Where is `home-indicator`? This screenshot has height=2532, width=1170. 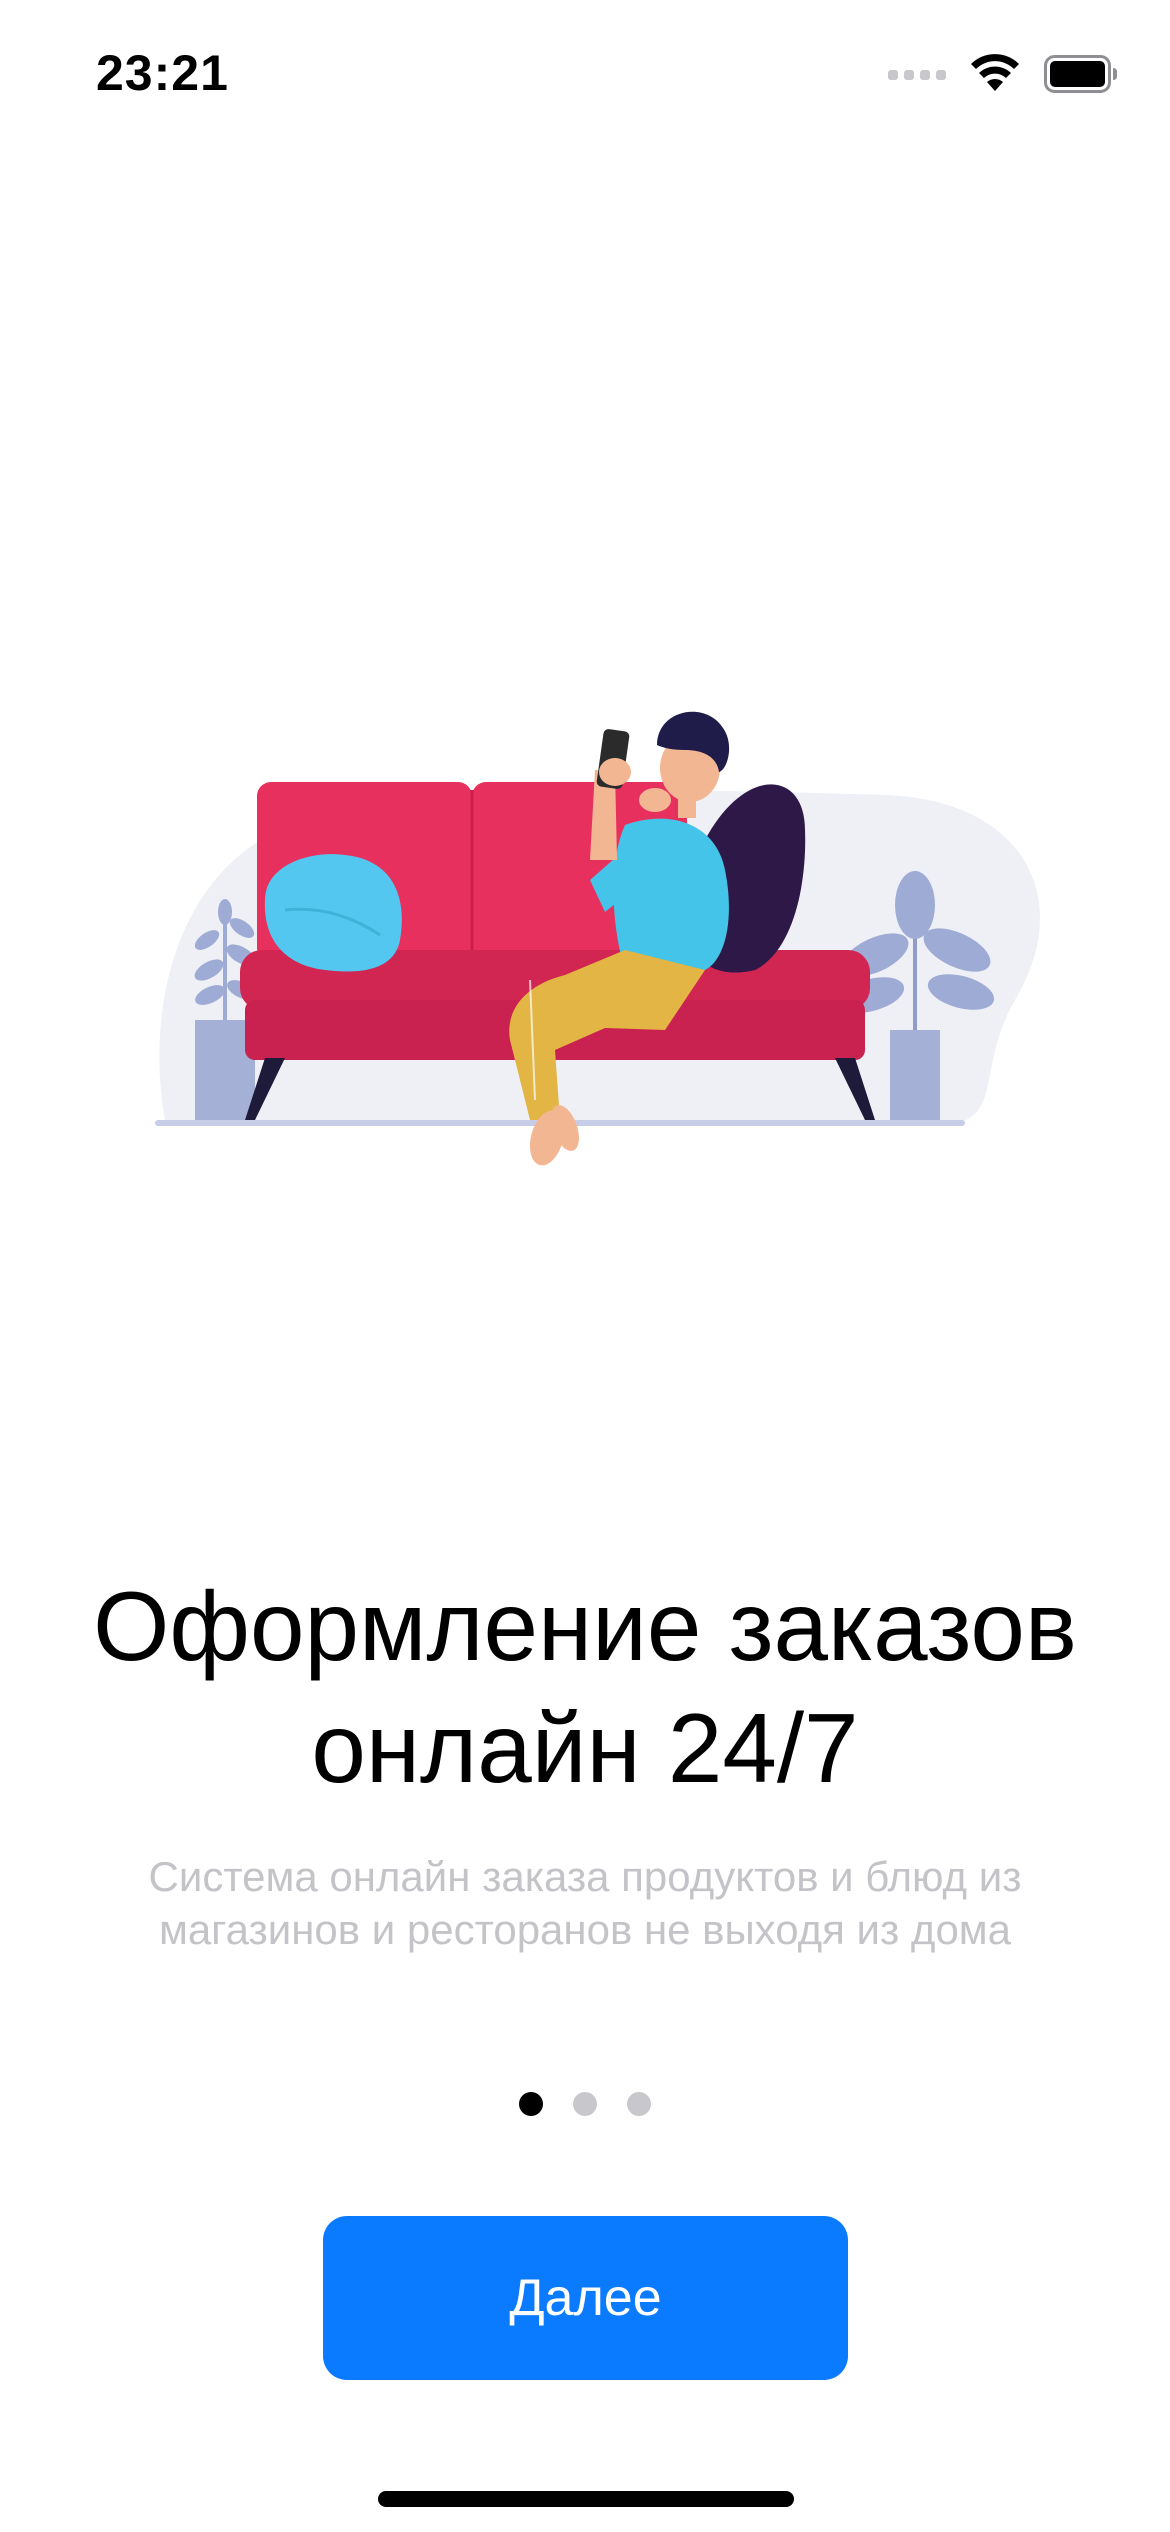
home-indicator is located at coordinates (586, 2499).